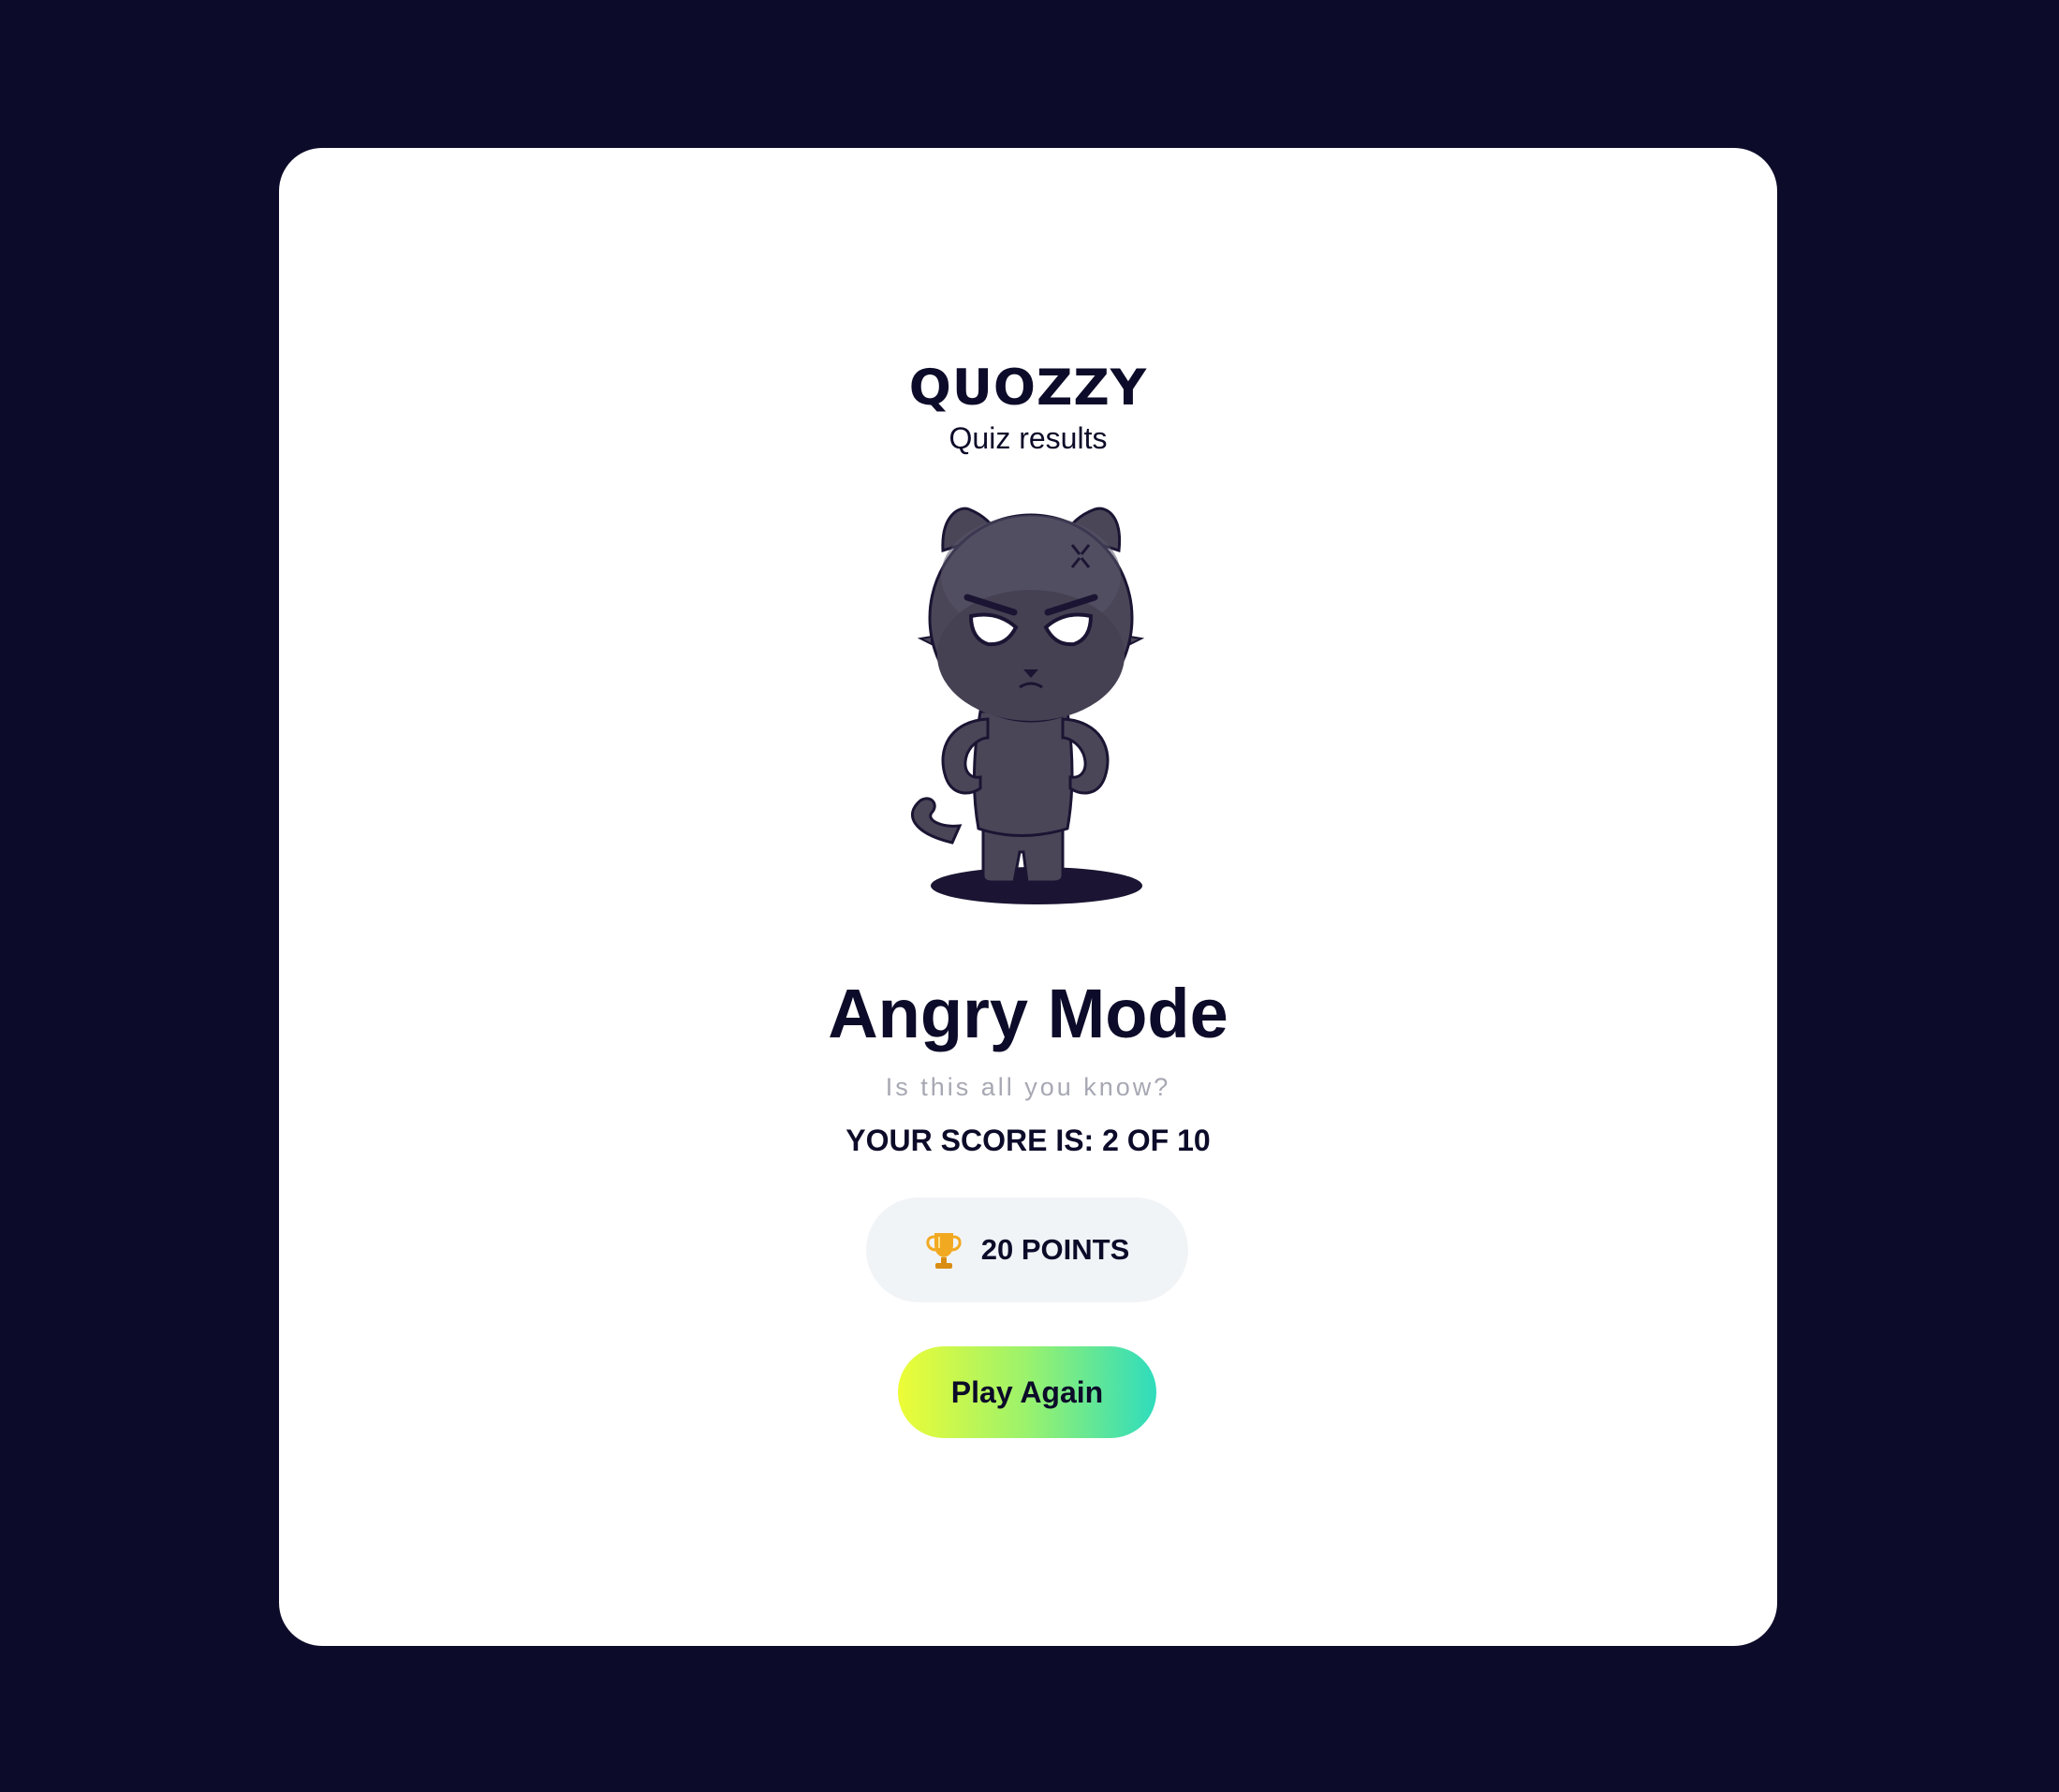 The width and height of the screenshot is (2059, 1792). I want to click on angry-cat-mascot-icon, so click(1028, 706).